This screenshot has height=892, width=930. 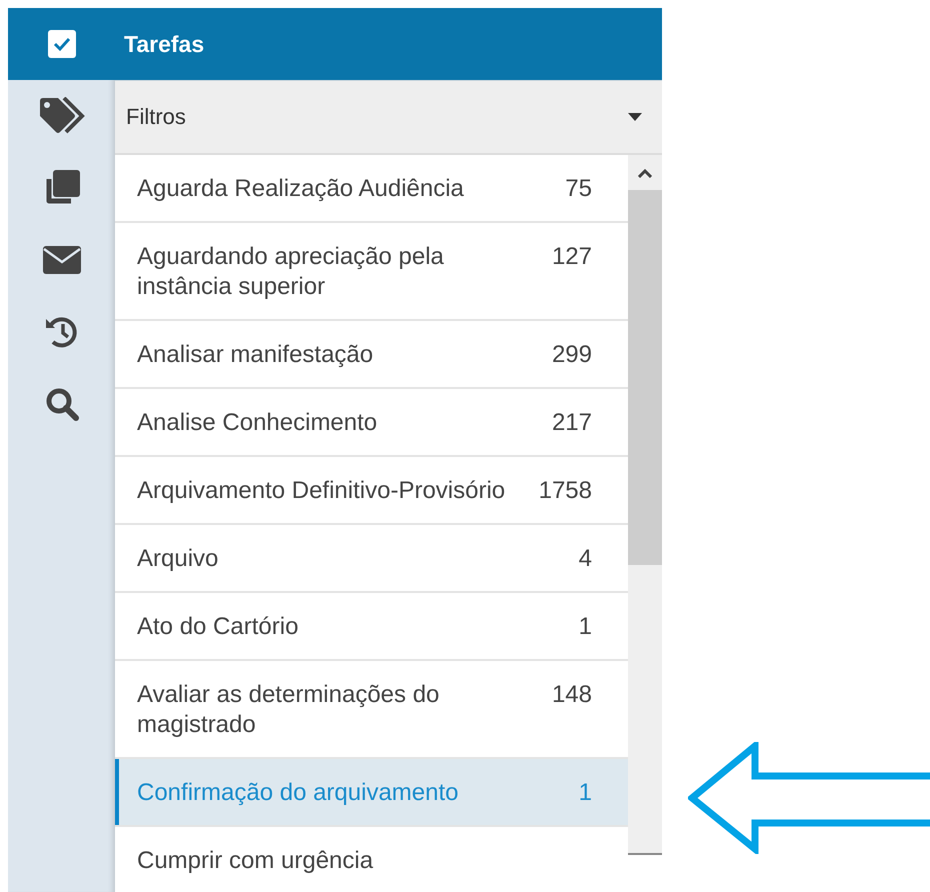 I want to click on task-name: Aguarda Realização Audiência, so click(x=300, y=189).